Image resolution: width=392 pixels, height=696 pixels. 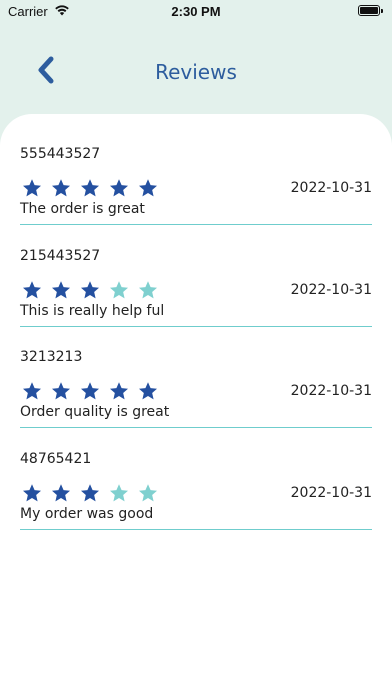 I want to click on review-order-id: 555443527, so click(x=60, y=154).